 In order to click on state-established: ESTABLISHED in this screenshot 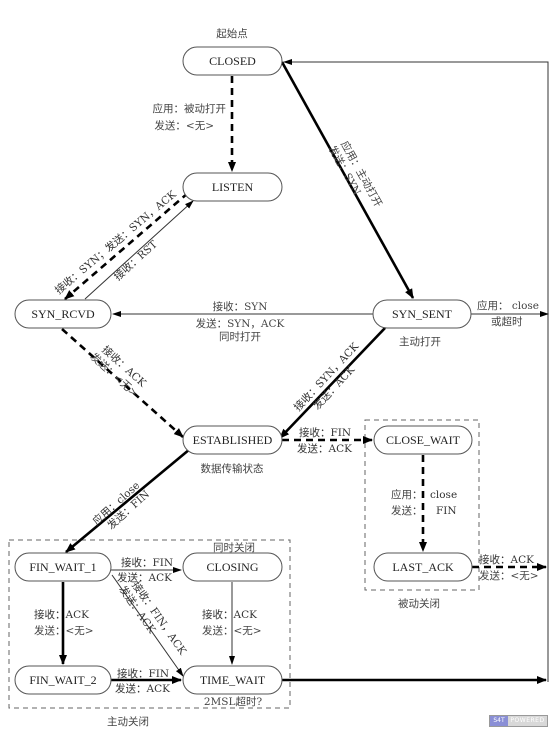, I will do `click(232, 440)`.